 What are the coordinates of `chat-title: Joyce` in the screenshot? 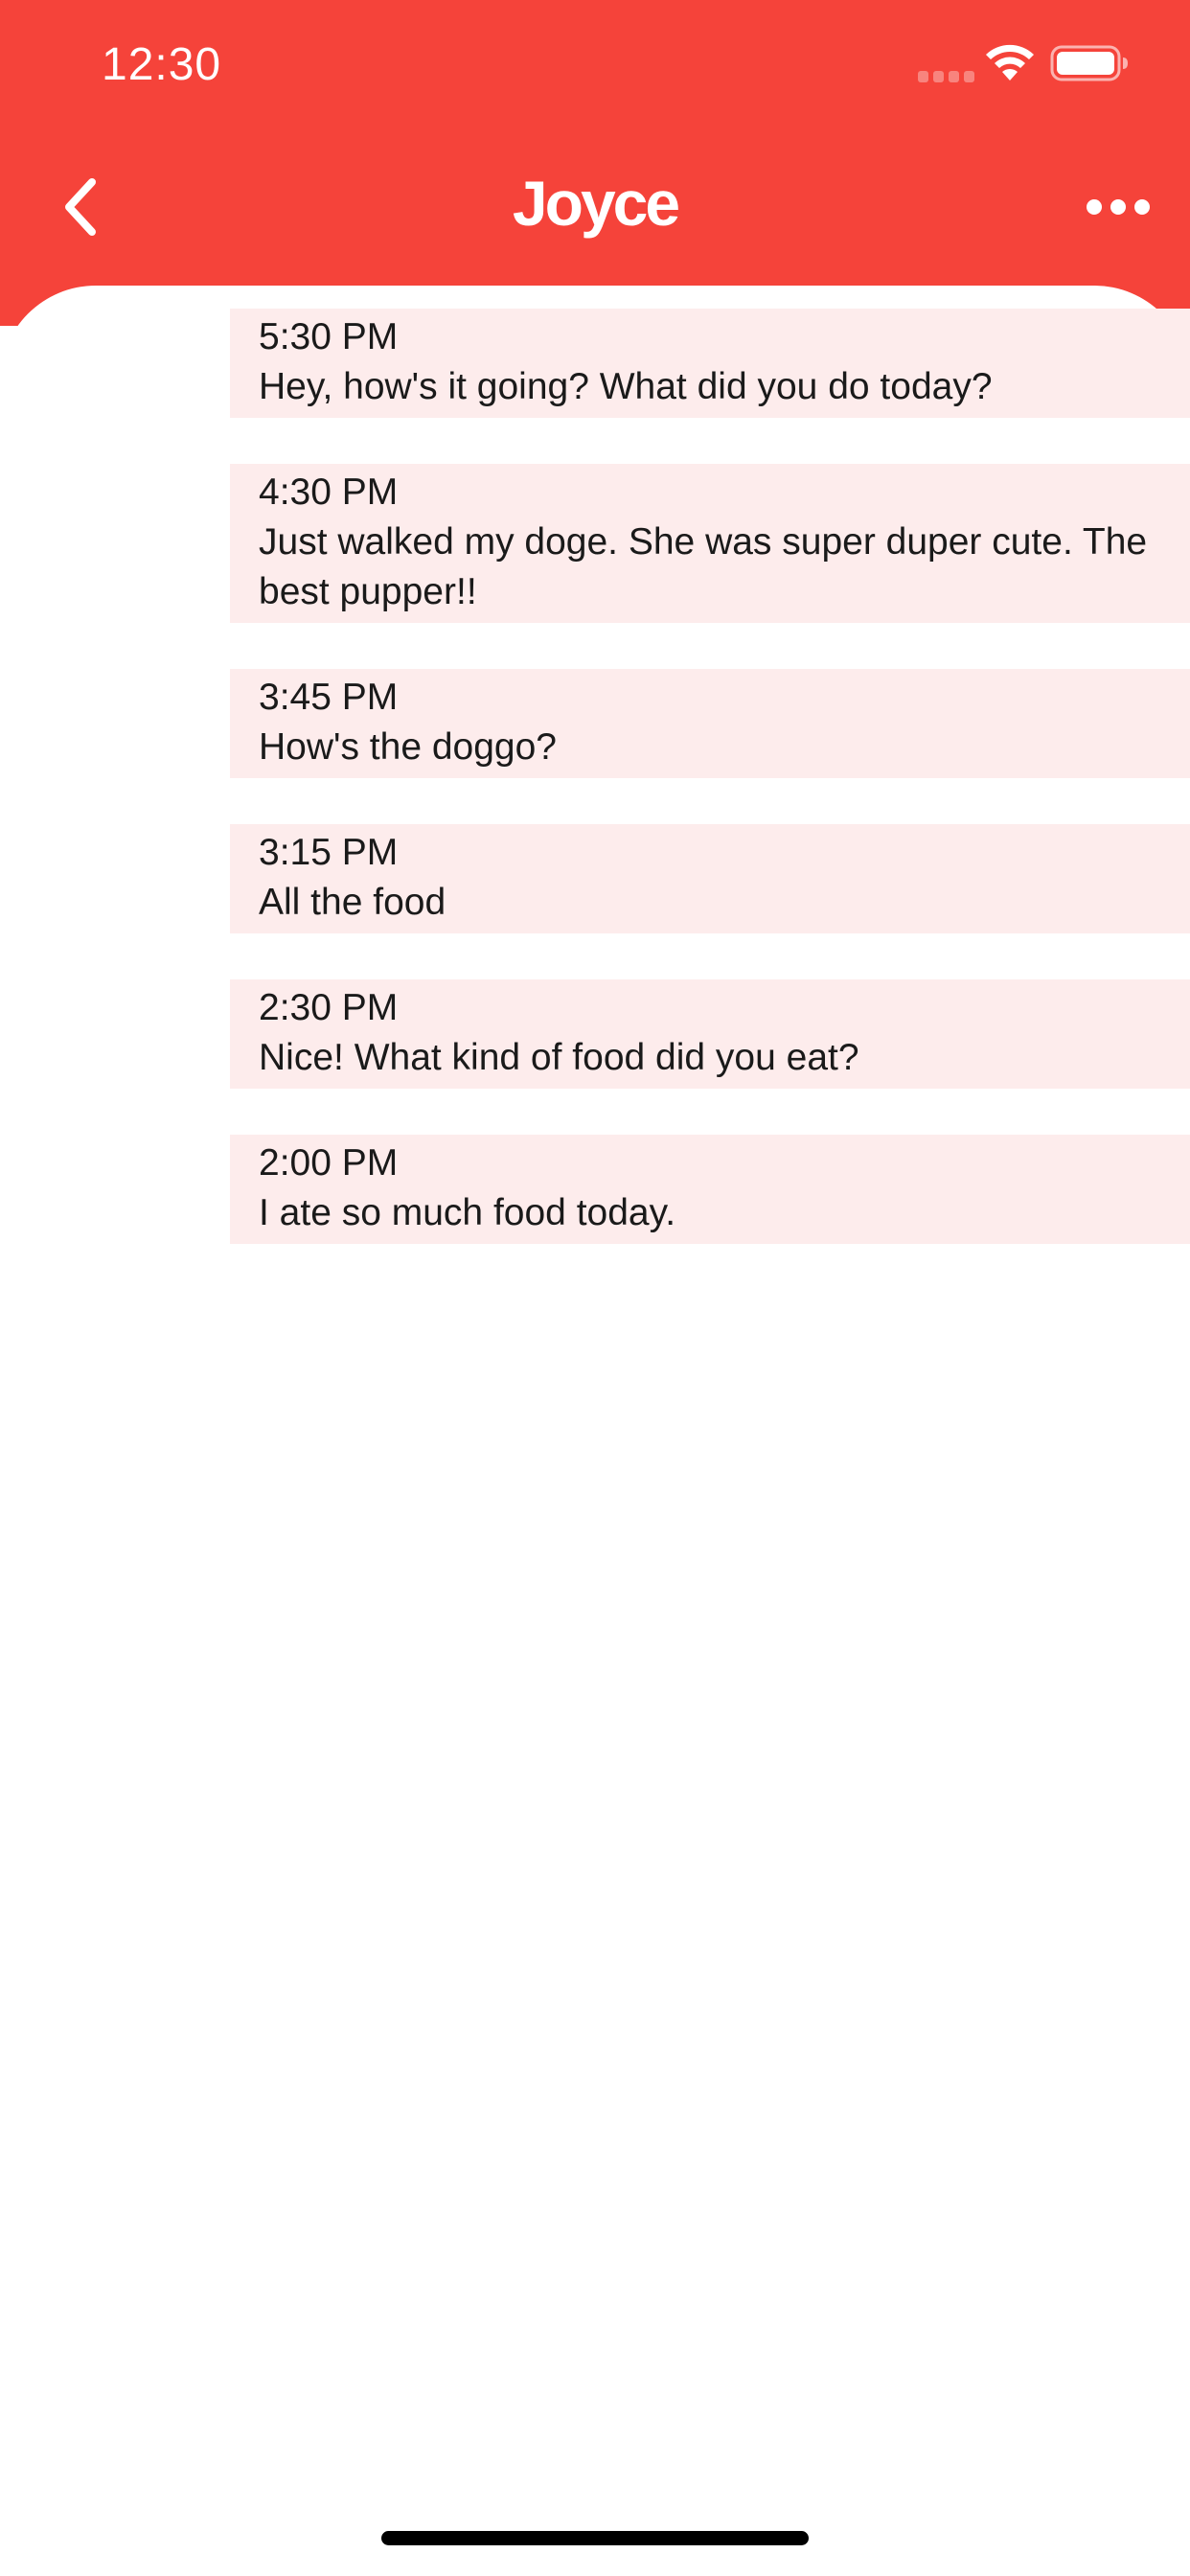 It's located at (596, 203).